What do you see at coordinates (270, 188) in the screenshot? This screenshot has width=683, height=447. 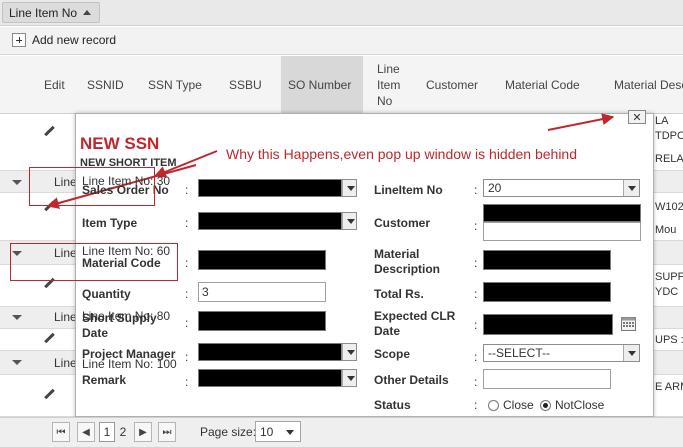 I see `sales-order-no-select` at bounding box center [270, 188].